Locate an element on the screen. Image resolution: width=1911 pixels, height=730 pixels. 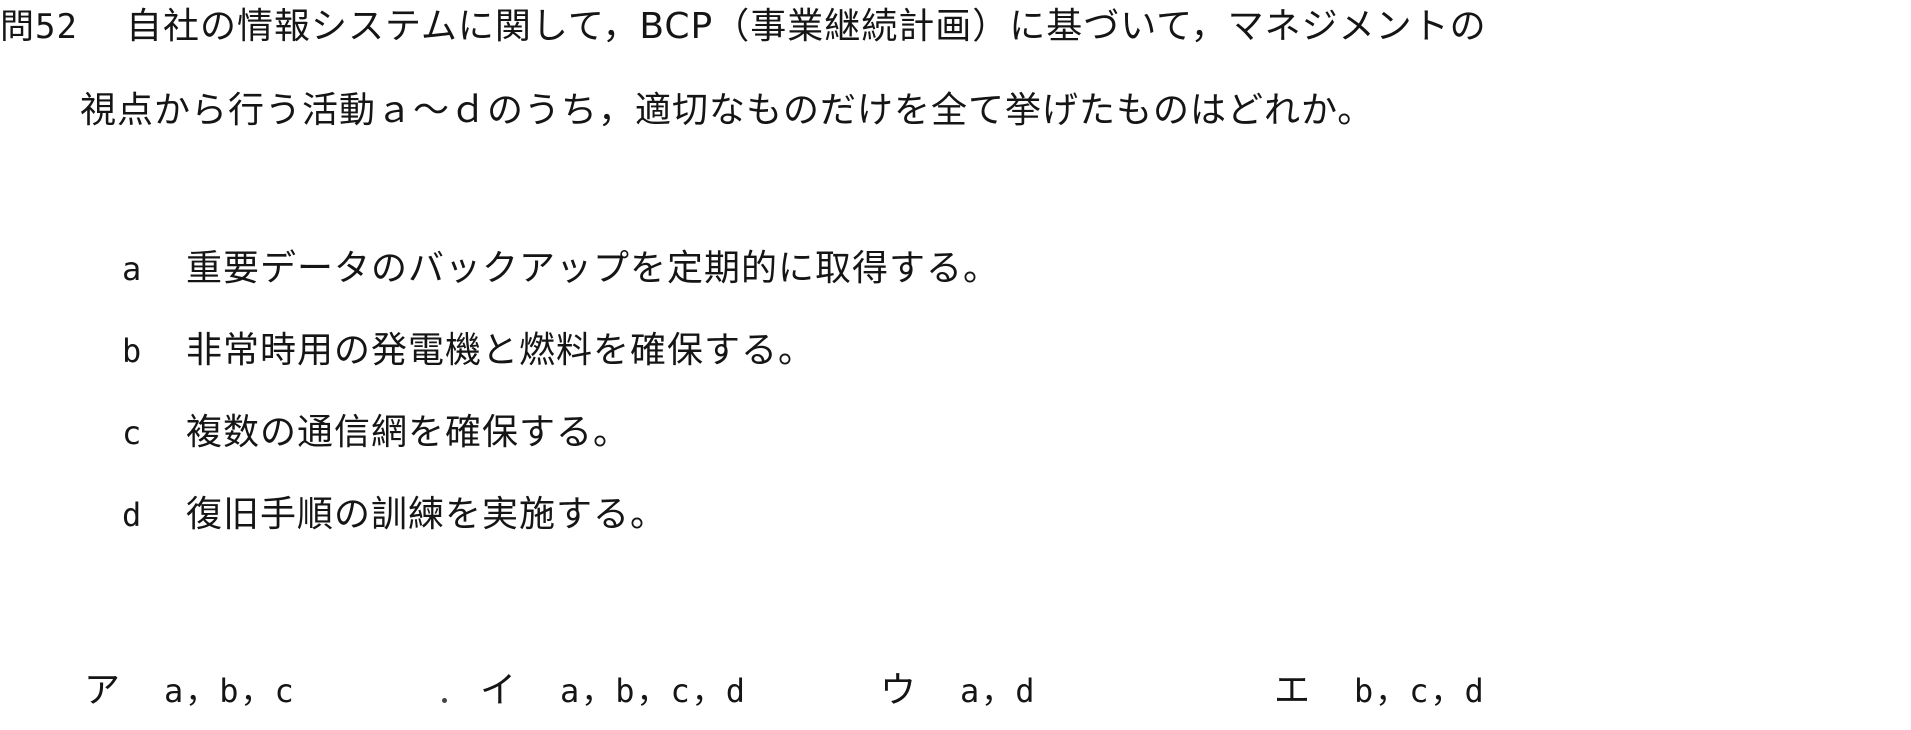
activity-text: 非常時用の発電機と燃料を確保する。 is located at coordinates (501, 350).